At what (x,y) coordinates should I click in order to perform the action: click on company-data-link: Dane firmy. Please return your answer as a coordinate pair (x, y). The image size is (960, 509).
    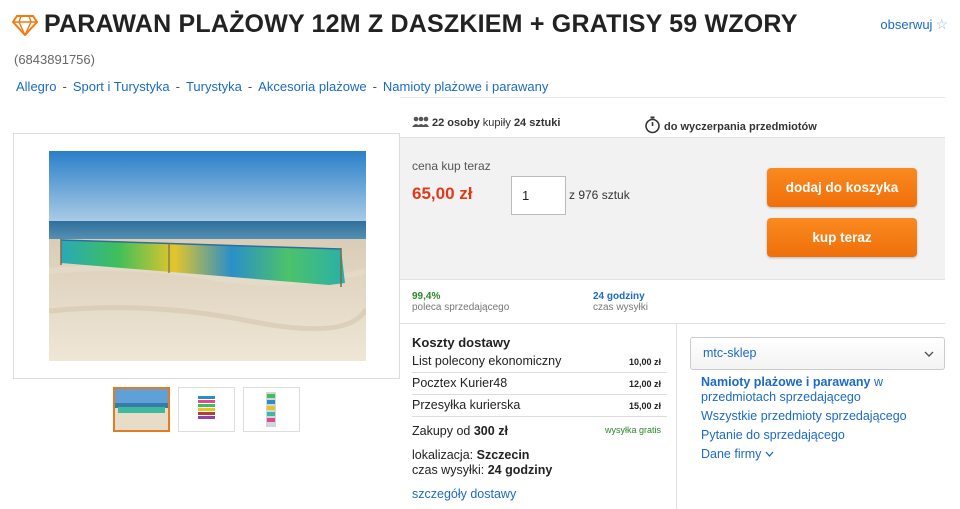
    Looking at the image, I should click on (737, 454).